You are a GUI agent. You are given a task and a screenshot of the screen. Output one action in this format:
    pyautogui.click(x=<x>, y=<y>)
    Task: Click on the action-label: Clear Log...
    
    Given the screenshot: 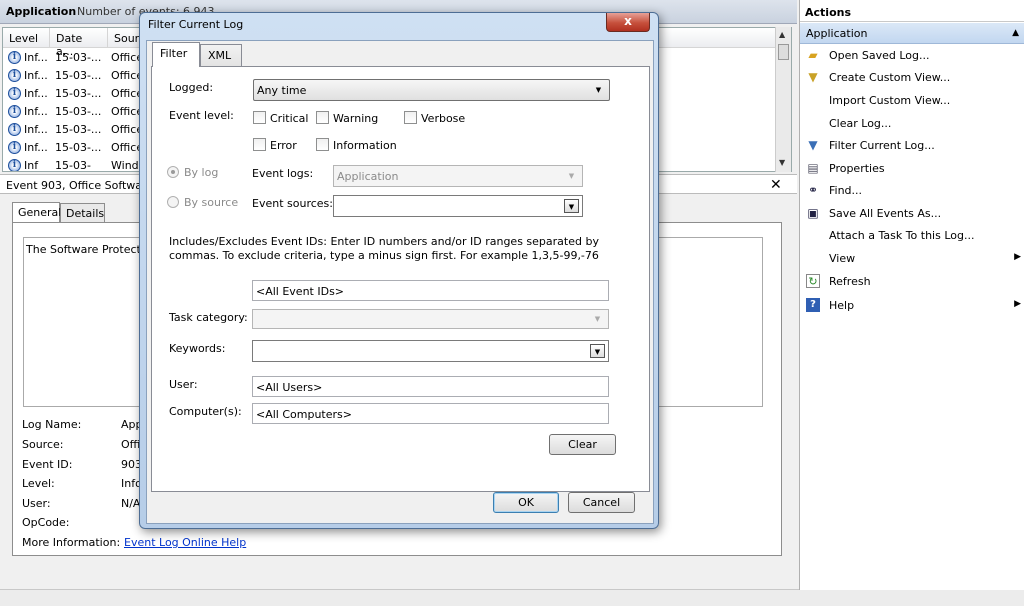 What is the action you would take?
    pyautogui.click(x=860, y=123)
    